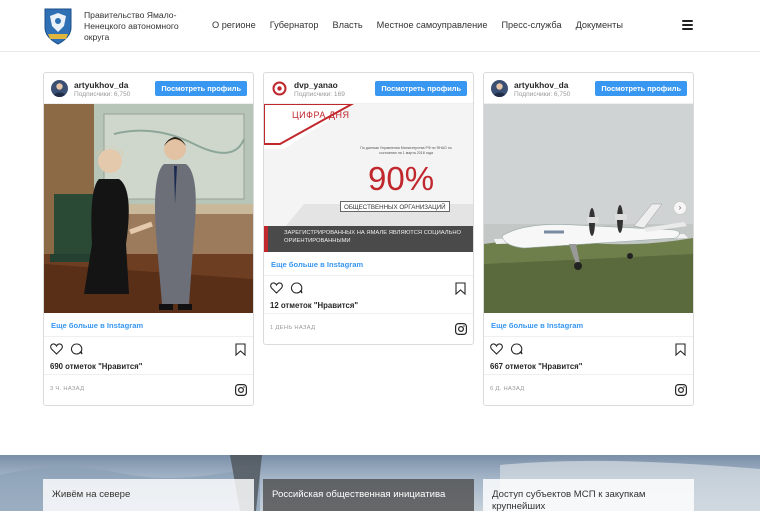  I want to click on banner-label: ОБЩЕСТВЕННЫХ ОРГАНИЗАЦИЙ, so click(395, 206).